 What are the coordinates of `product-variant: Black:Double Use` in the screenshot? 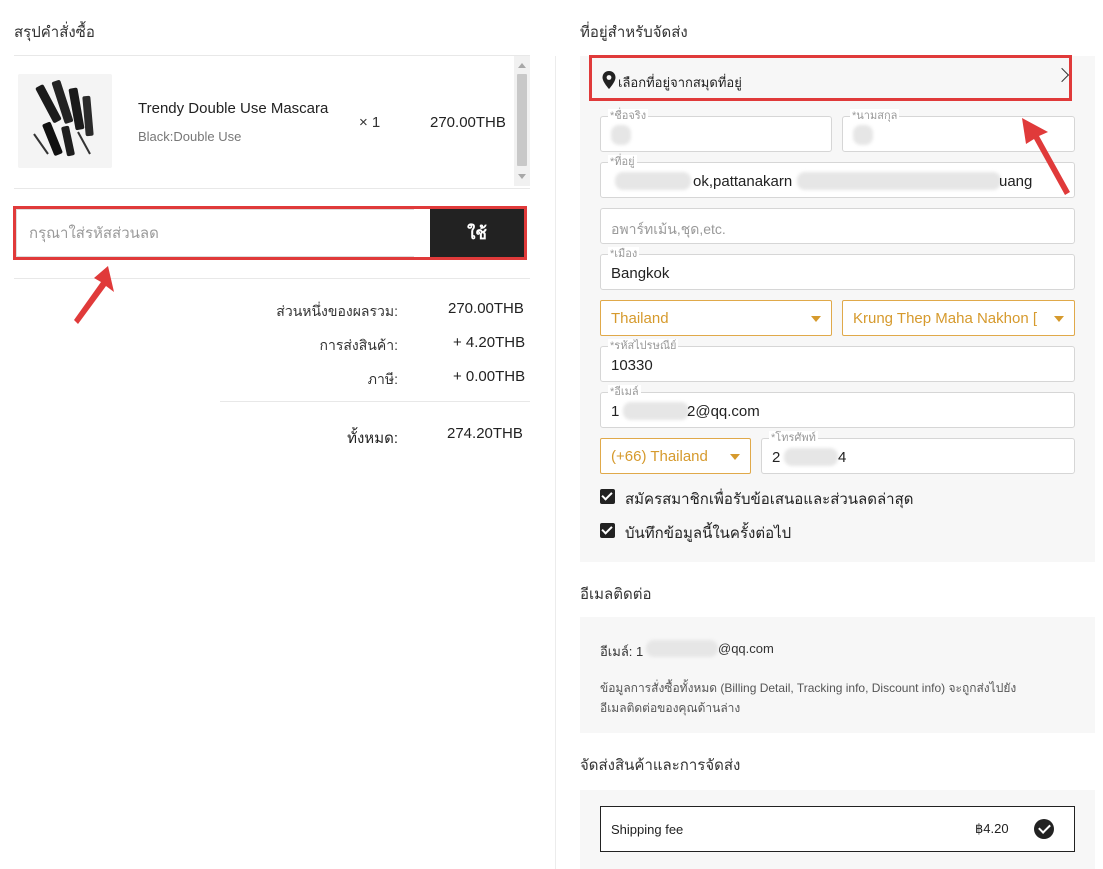 It's located at (190, 136).